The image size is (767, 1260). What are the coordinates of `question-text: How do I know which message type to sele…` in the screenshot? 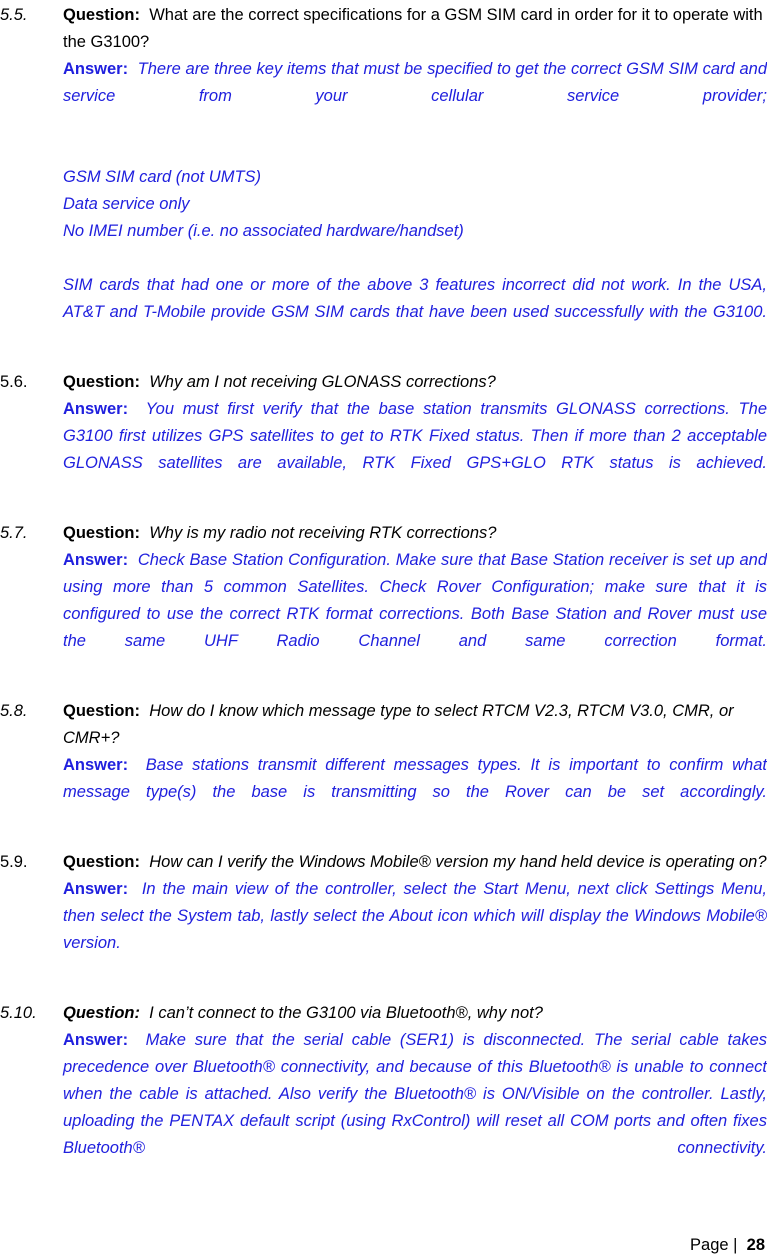 It's located at (398, 724).